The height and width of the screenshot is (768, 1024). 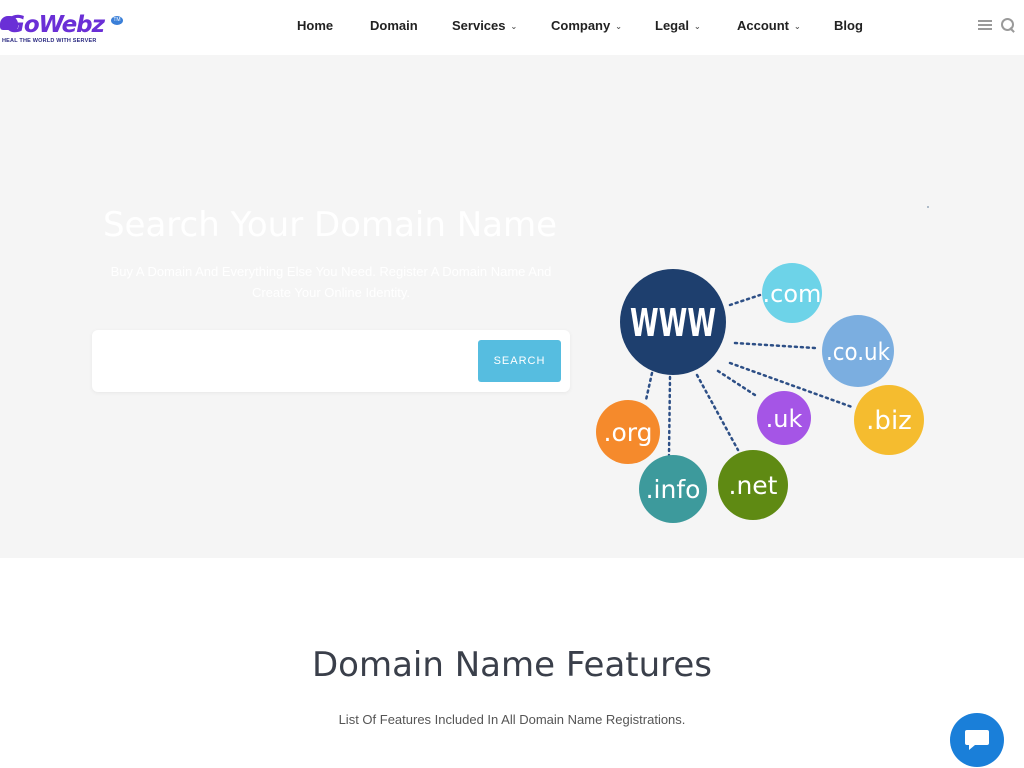 What do you see at coordinates (117, 20) in the screenshot?
I see `trademark-badge: TM` at bounding box center [117, 20].